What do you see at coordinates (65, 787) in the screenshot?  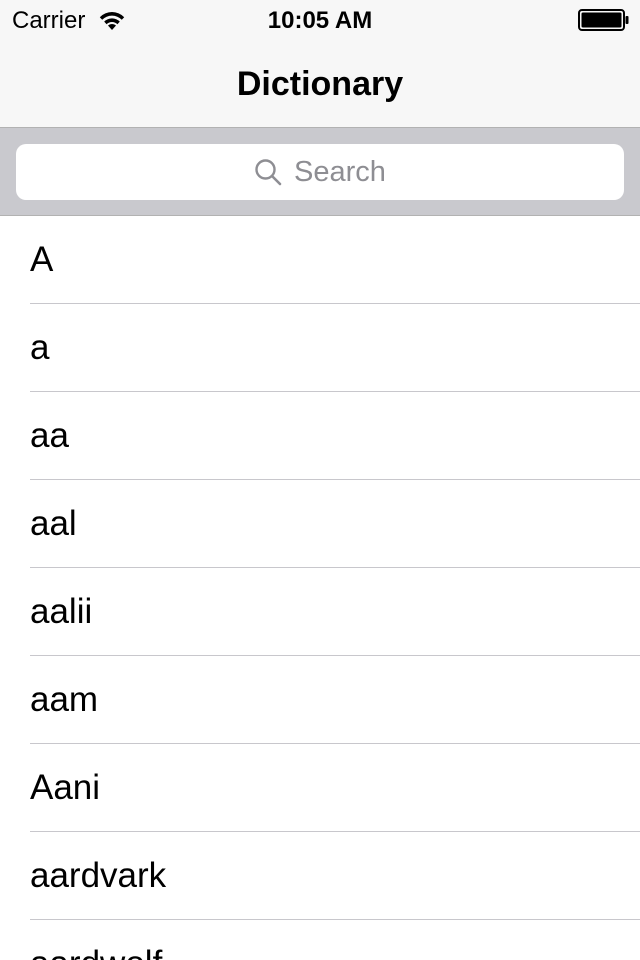 I see `list-item-label: Aani` at bounding box center [65, 787].